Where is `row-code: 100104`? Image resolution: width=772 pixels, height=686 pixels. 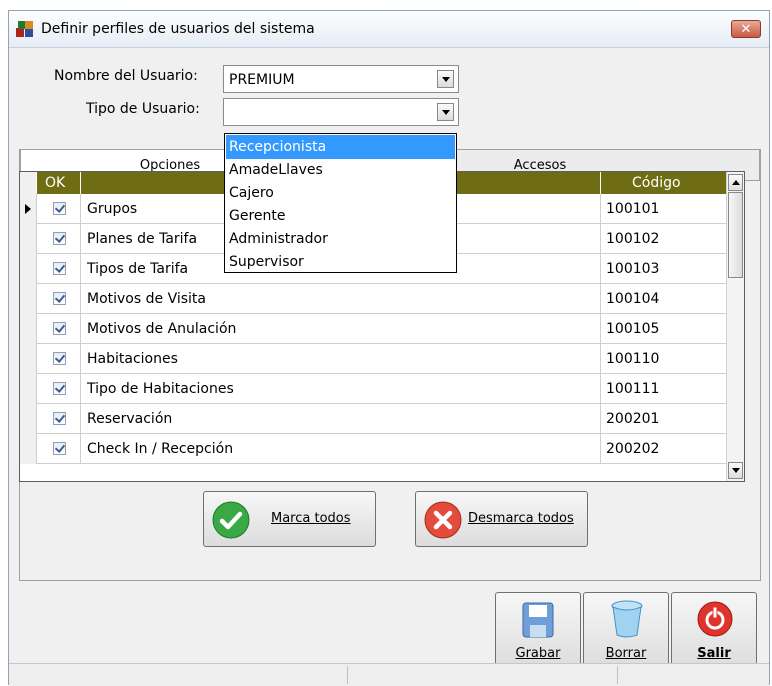
row-code: 100104 is located at coordinates (664, 299).